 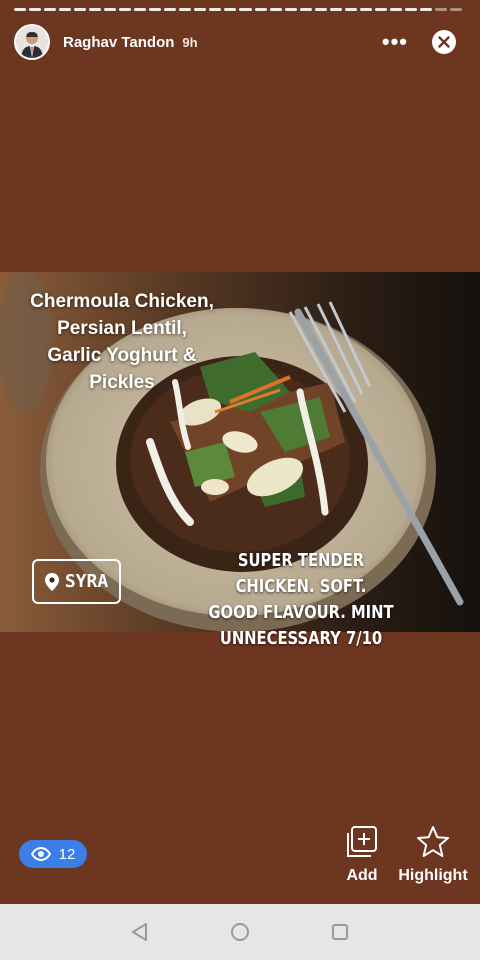 I want to click on progress-segment-current, so click(x=440, y=9).